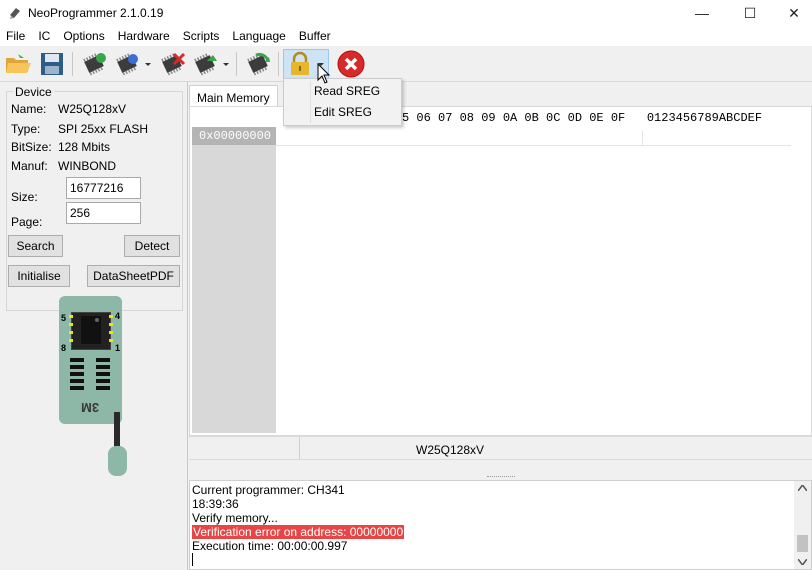  What do you see at coordinates (64, 318) in the screenshot?
I see `pin5-label: 5` at bounding box center [64, 318].